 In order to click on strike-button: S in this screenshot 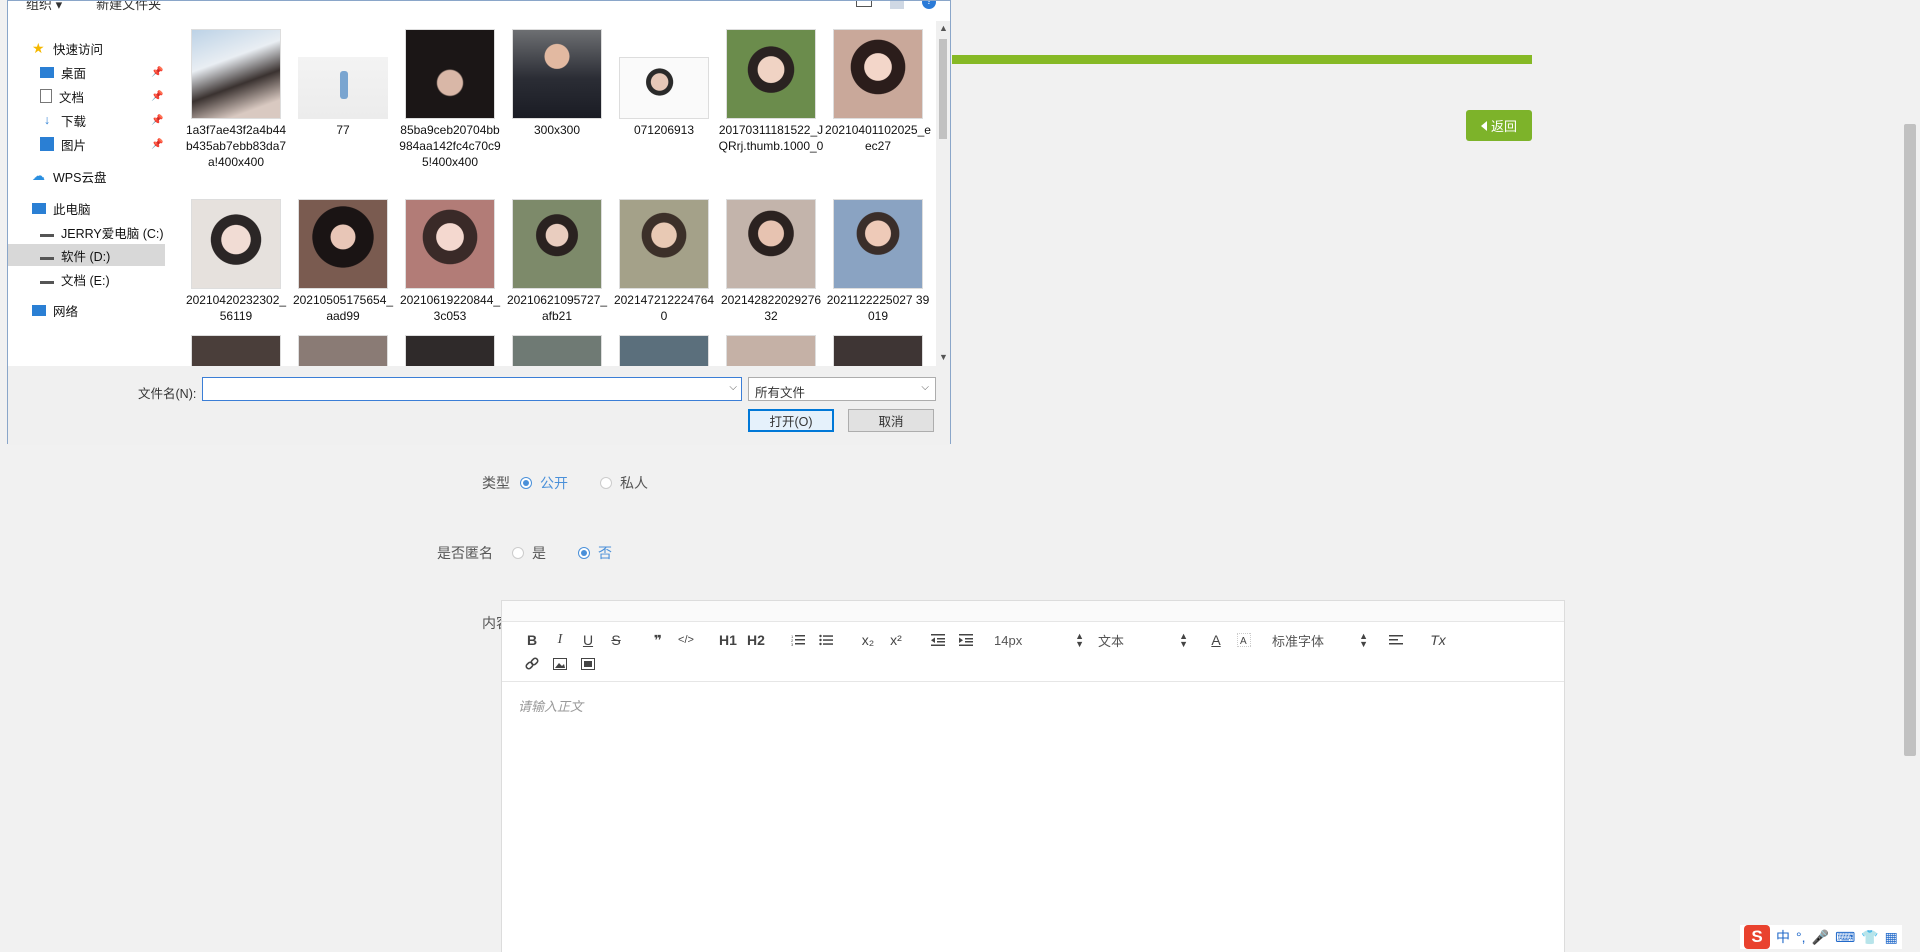, I will do `click(616, 640)`.